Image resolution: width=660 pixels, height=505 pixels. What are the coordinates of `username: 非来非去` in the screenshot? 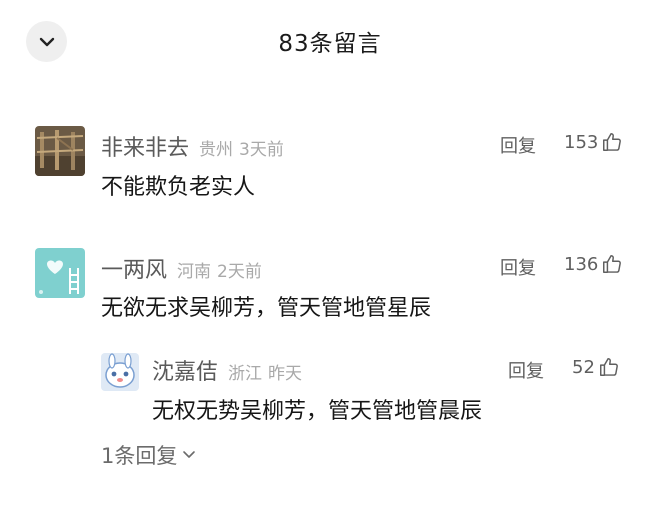 It's located at (145, 146).